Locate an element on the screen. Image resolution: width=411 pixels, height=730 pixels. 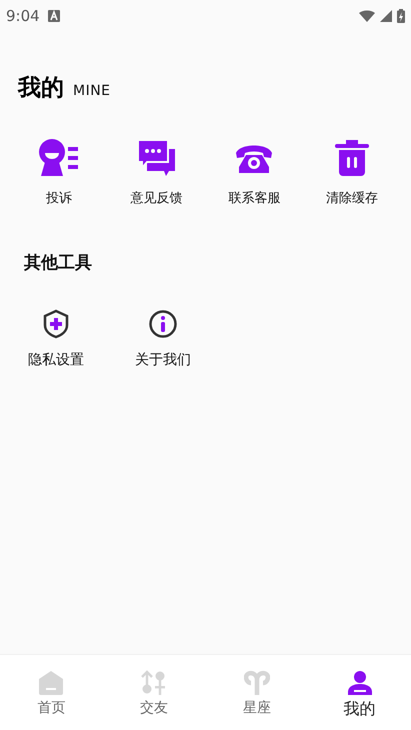
tool-item: 关于我们 is located at coordinates (163, 339).